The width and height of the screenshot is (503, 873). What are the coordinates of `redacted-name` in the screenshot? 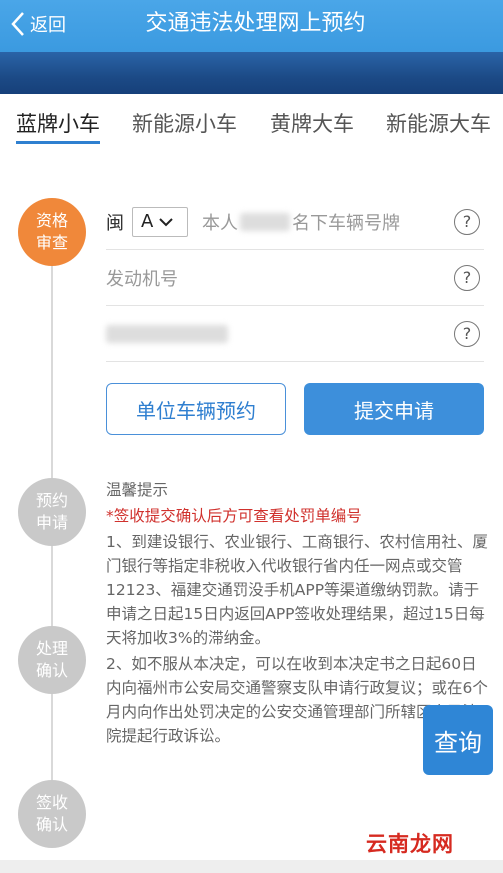 It's located at (265, 221).